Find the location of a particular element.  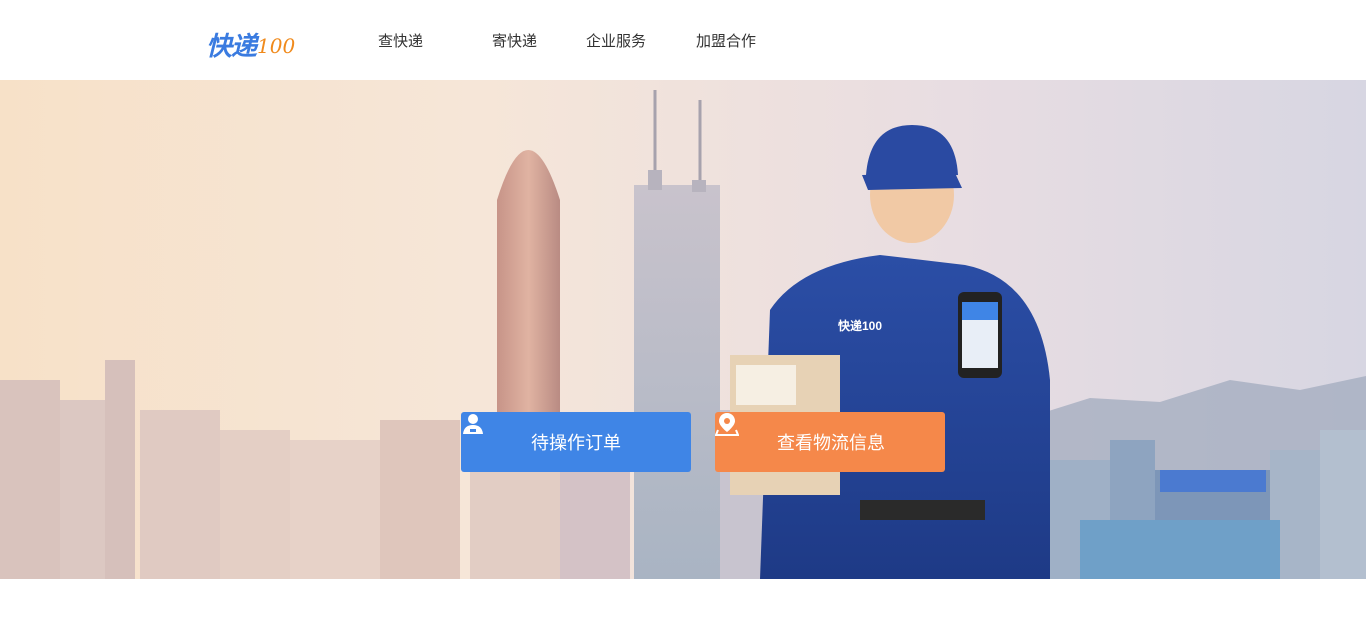

nav-item-send: 寄快递 is located at coordinates (514, 41).